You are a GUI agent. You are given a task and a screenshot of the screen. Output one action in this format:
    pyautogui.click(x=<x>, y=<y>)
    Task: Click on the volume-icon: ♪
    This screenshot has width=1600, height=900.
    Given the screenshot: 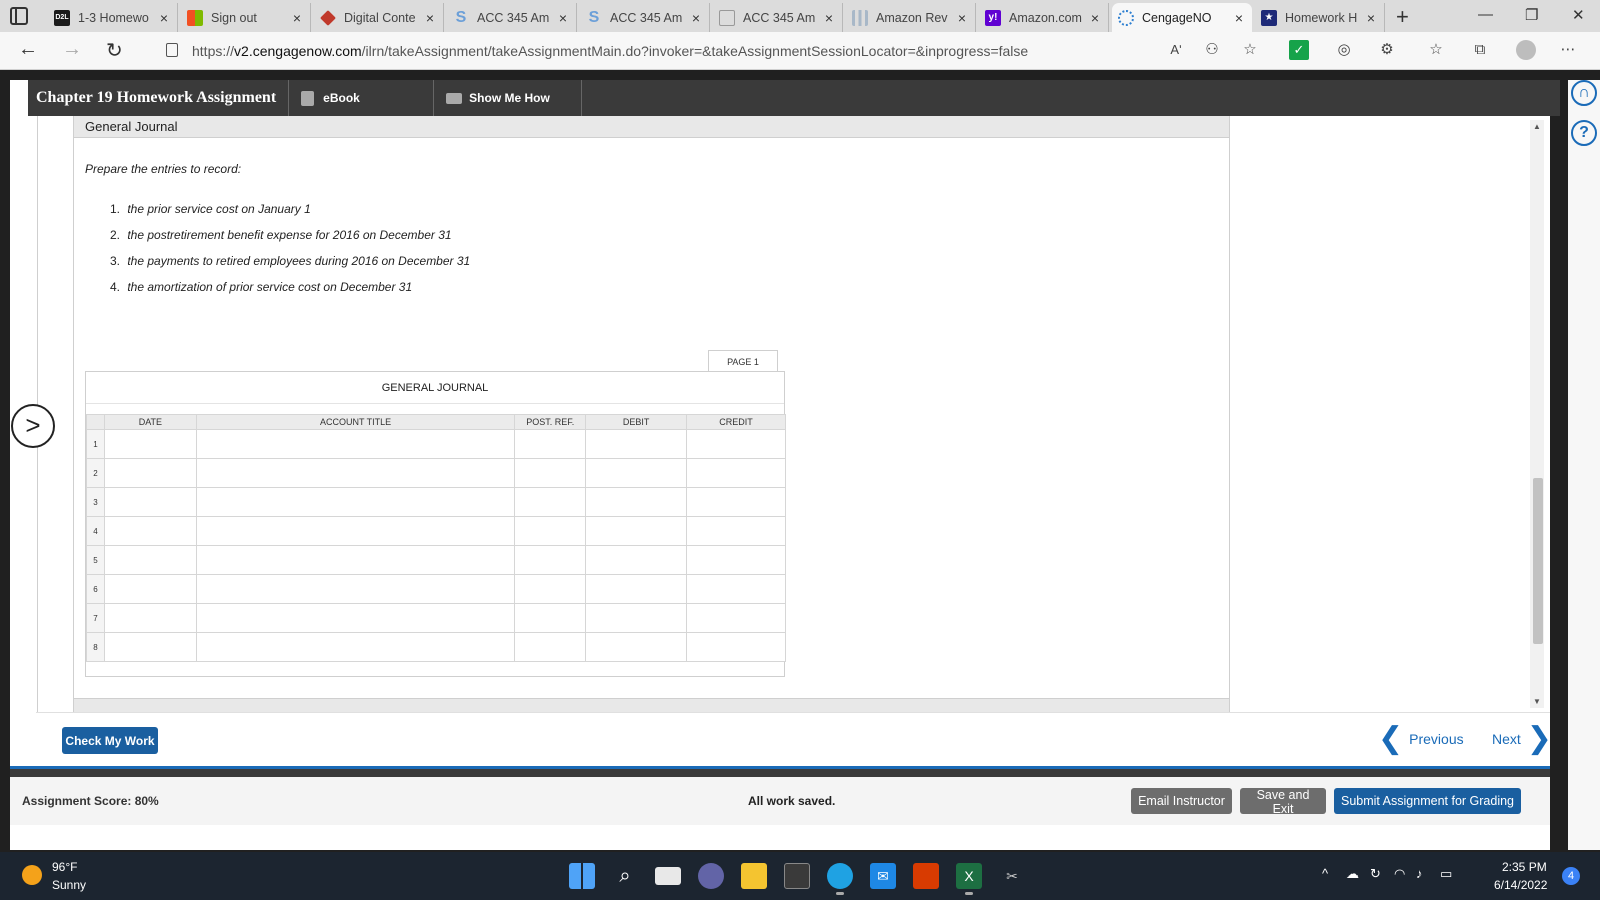 What is the action you would take?
    pyautogui.click(x=1419, y=873)
    